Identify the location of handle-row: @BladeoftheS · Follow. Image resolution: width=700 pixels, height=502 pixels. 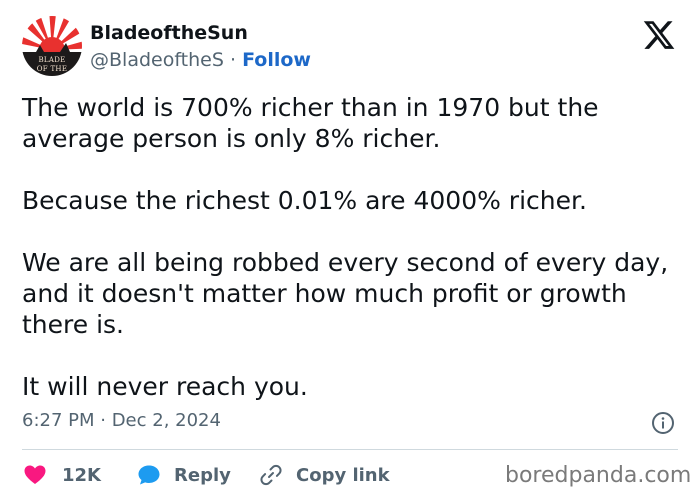
(200, 60).